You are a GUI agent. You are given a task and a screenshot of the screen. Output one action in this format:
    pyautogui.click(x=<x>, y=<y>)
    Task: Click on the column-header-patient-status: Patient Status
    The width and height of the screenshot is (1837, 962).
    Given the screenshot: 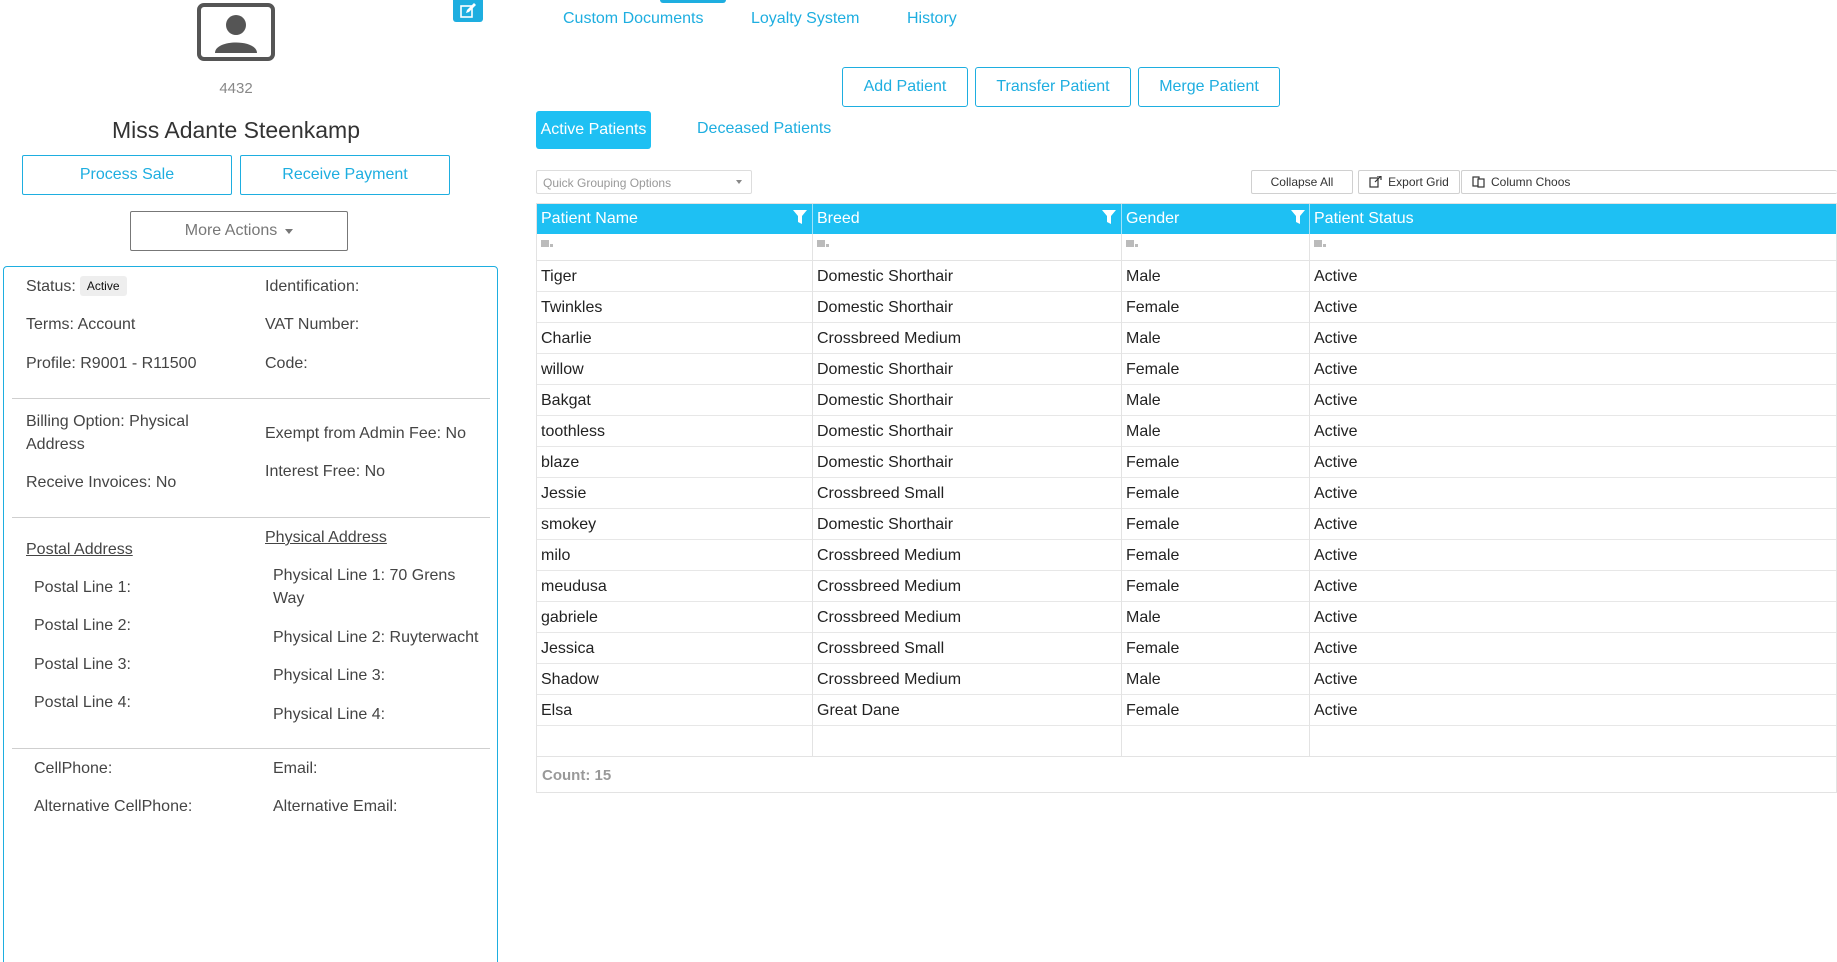 What is the action you would take?
    pyautogui.click(x=1573, y=219)
    